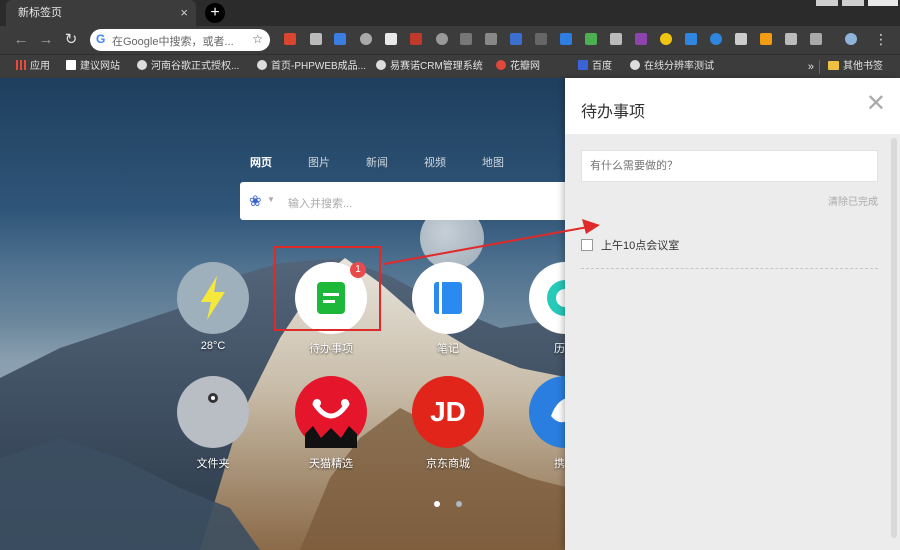 Image resolution: width=900 pixels, height=550 pixels. I want to click on tile-jd: JD, so click(448, 412).